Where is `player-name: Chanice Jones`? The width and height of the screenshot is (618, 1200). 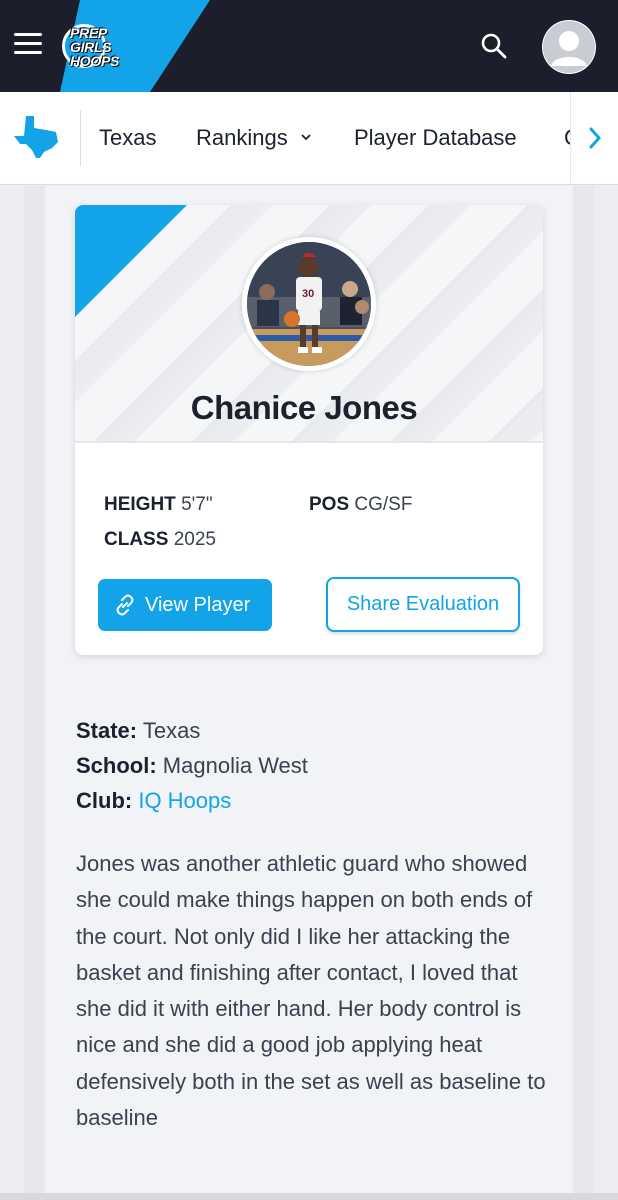 player-name: Chanice Jones is located at coordinates (304, 407).